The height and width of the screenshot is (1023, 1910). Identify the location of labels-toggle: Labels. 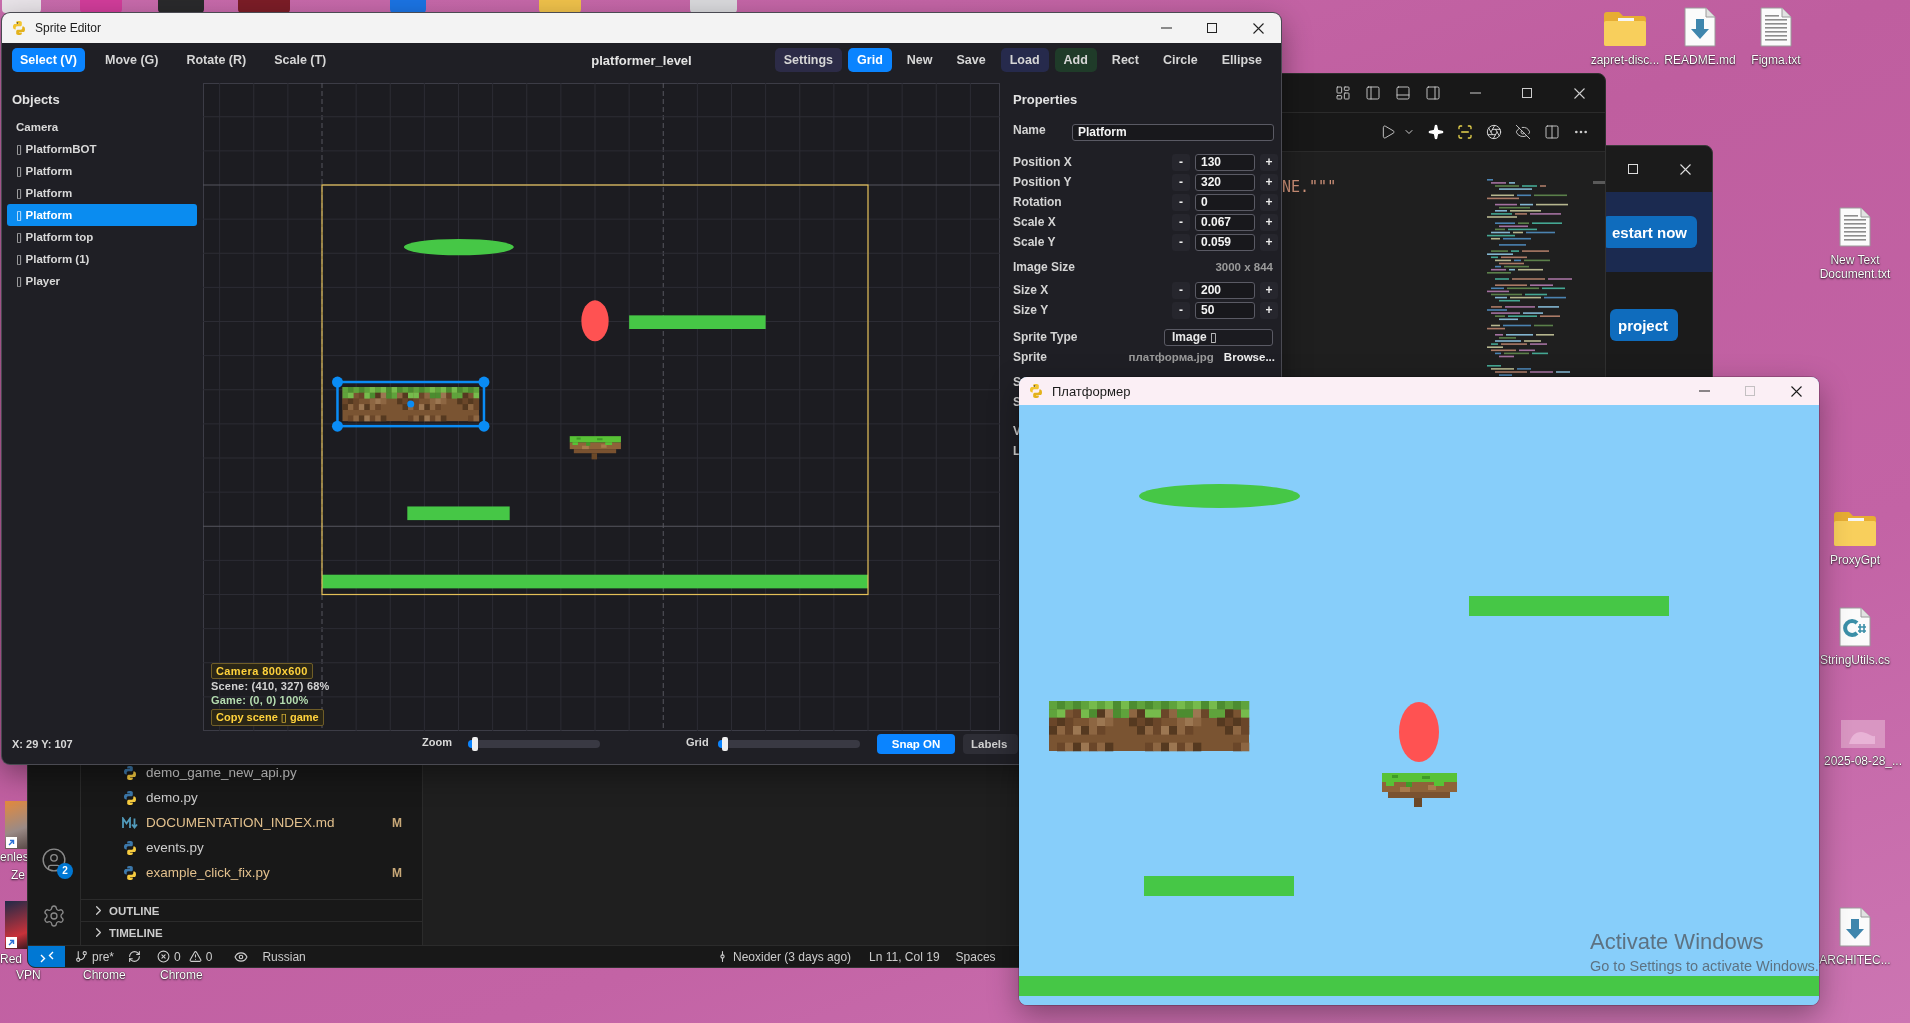
(990, 744).